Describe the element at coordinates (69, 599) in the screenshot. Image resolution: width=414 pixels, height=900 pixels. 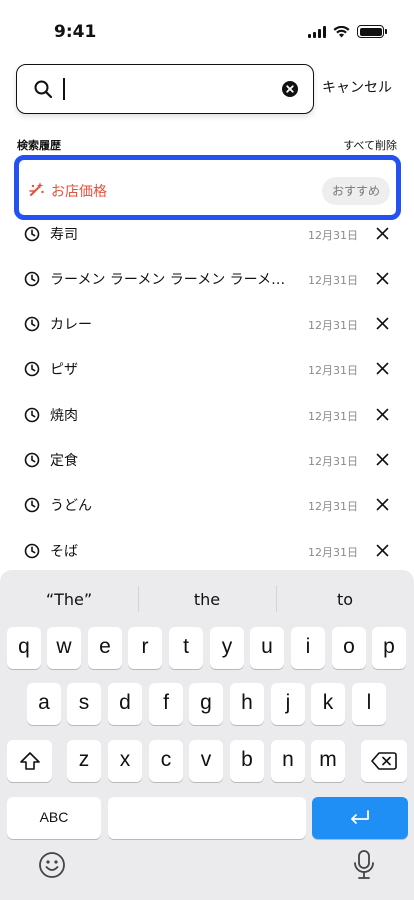
I see `suggestion-item: “The”` at that location.